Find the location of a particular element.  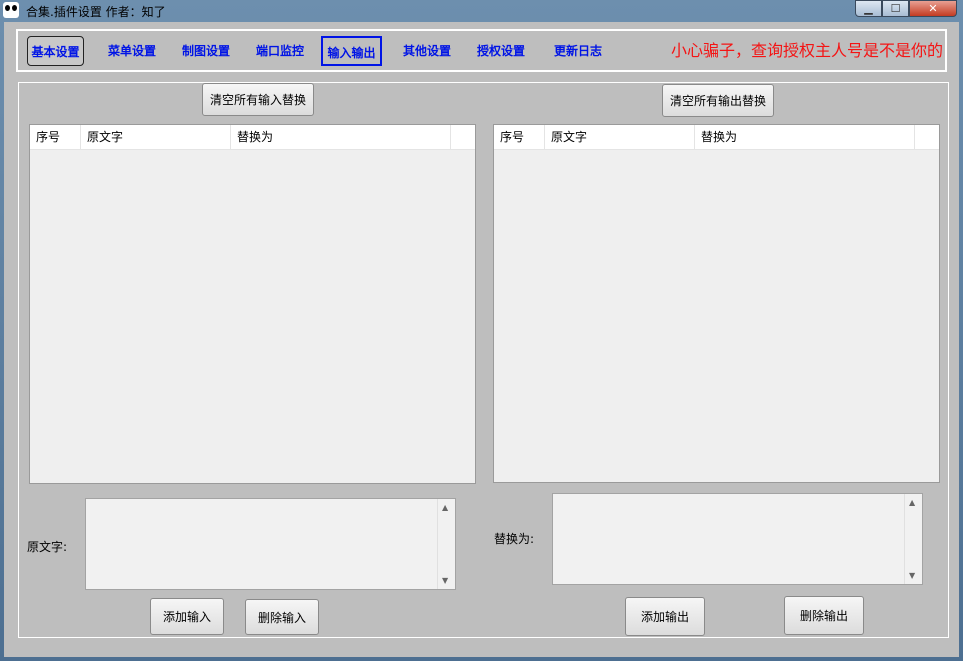

add-output-button: 添加输出 is located at coordinates (665, 616).